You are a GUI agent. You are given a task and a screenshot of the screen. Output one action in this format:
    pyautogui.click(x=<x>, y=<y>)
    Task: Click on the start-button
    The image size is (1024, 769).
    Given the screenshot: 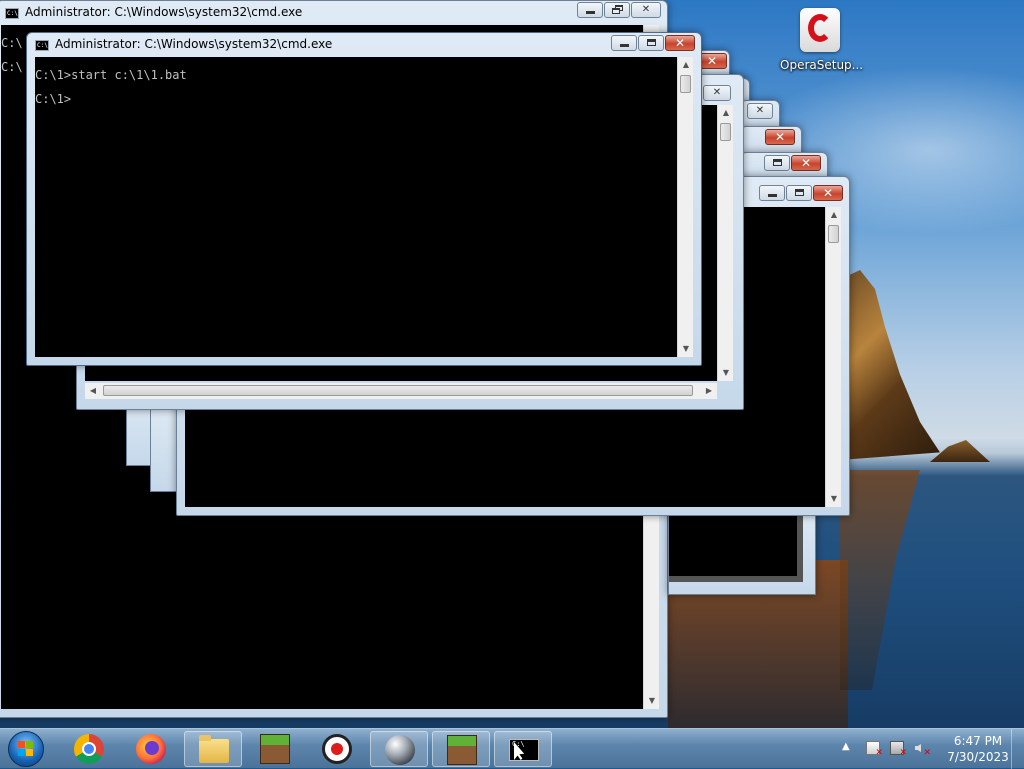 What is the action you would take?
    pyautogui.click(x=26, y=749)
    